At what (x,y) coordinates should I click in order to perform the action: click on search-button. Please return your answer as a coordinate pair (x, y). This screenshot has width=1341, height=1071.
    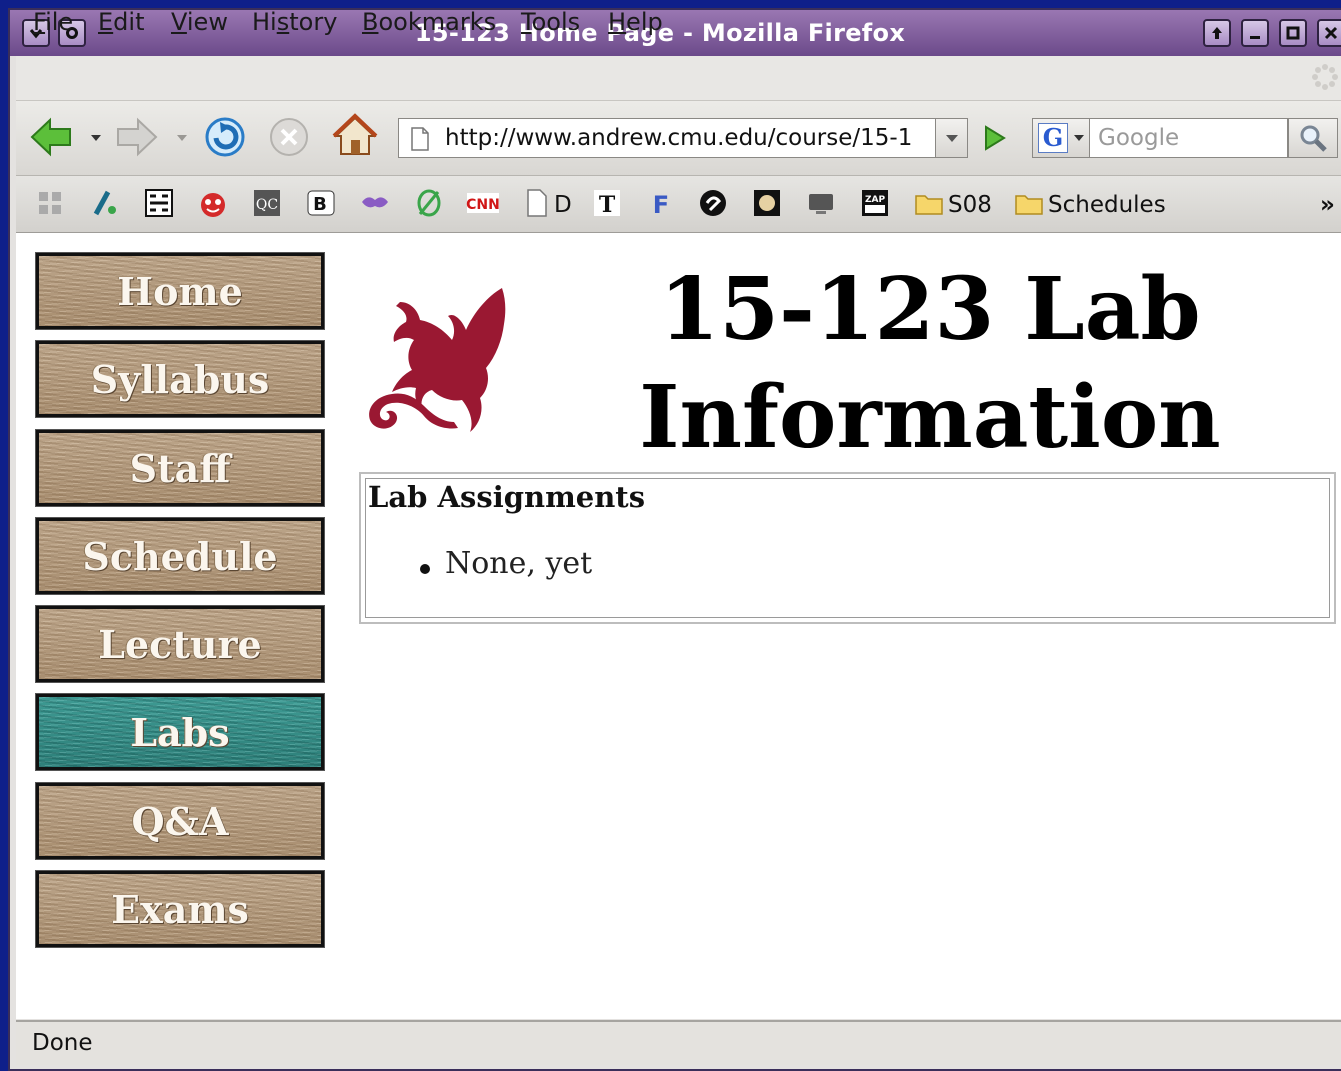
    Looking at the image, I should click on (1313, 138).